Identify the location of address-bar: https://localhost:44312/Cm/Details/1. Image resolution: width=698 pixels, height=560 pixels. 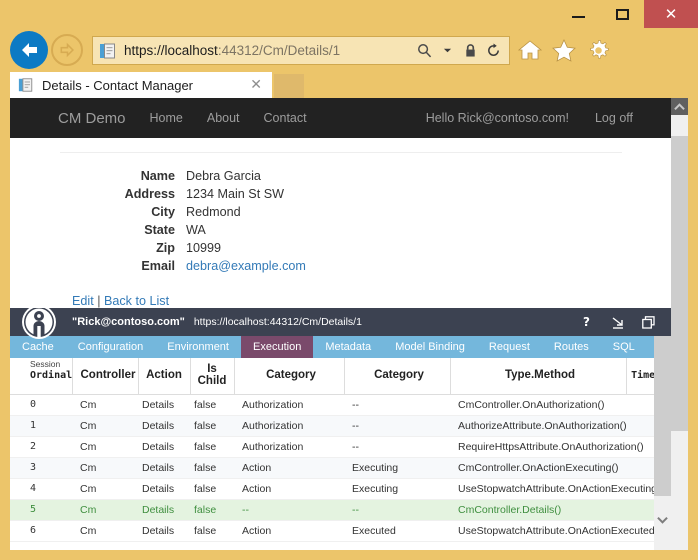
(301, 50).